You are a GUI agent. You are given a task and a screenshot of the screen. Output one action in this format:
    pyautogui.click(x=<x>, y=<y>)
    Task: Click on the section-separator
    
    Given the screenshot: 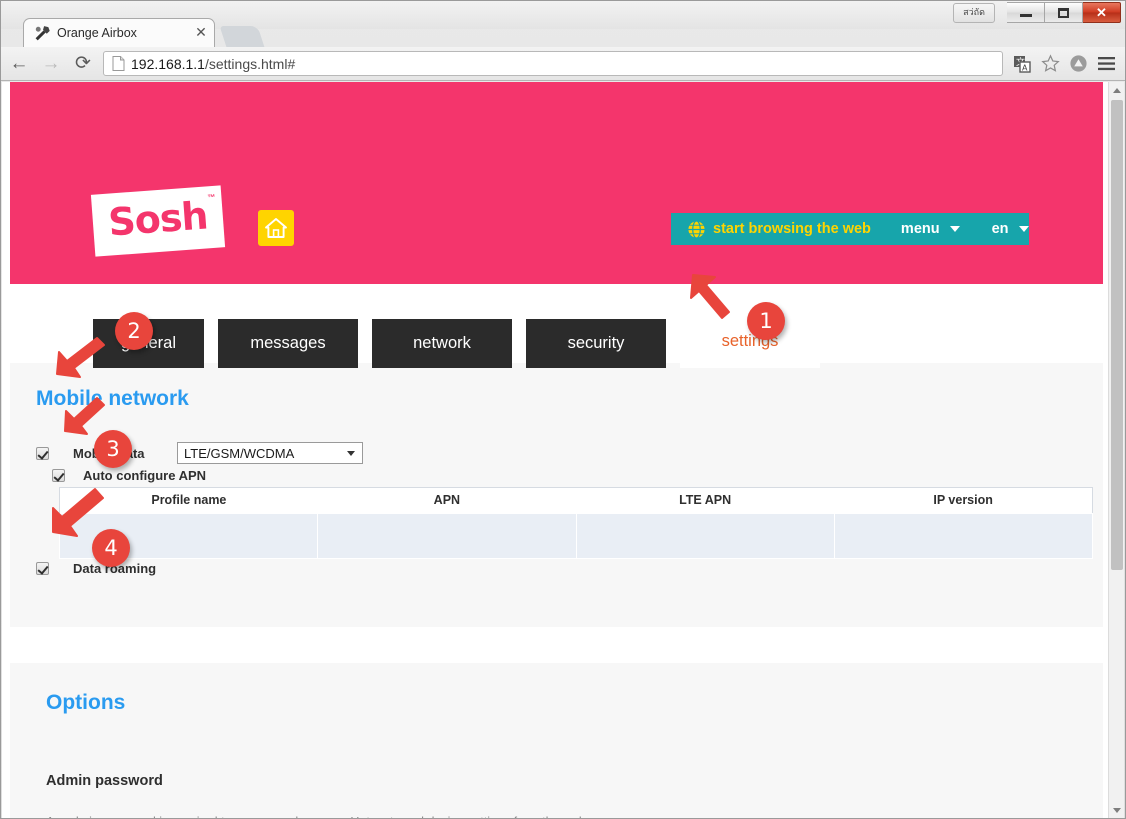 What is the action you would take?
    pyautogui.click(x=556, y=645)
    